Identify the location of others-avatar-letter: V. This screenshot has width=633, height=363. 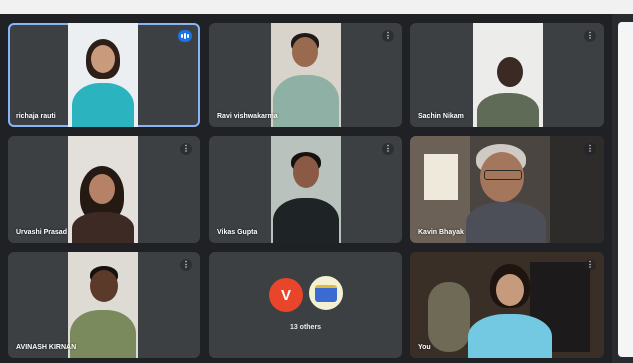
(286, 295).